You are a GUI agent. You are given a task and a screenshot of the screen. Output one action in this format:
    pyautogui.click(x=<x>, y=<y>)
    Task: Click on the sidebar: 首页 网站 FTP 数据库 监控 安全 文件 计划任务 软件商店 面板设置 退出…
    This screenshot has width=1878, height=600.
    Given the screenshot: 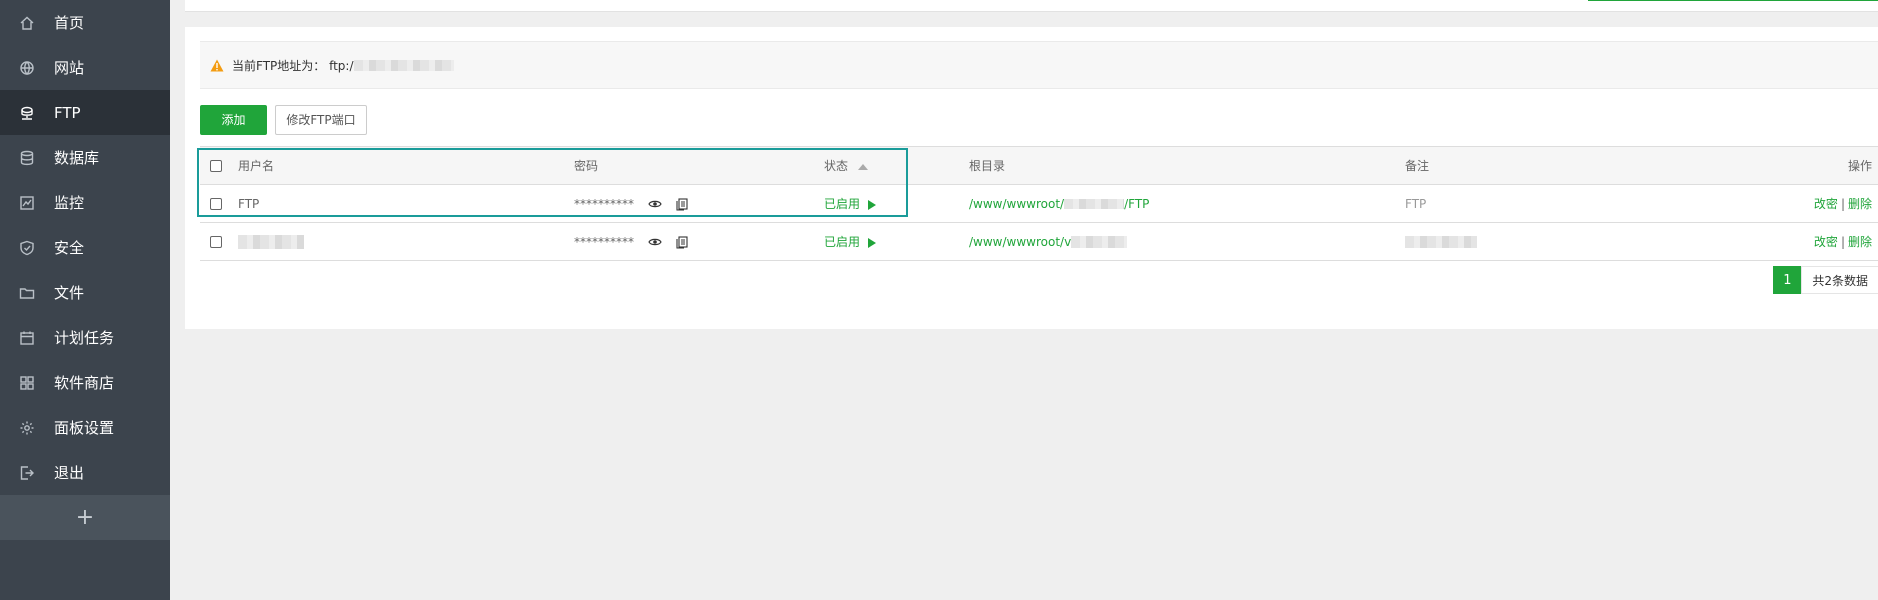 What is the action you would take?
    pyautogui.click(x=85, y=300)
    